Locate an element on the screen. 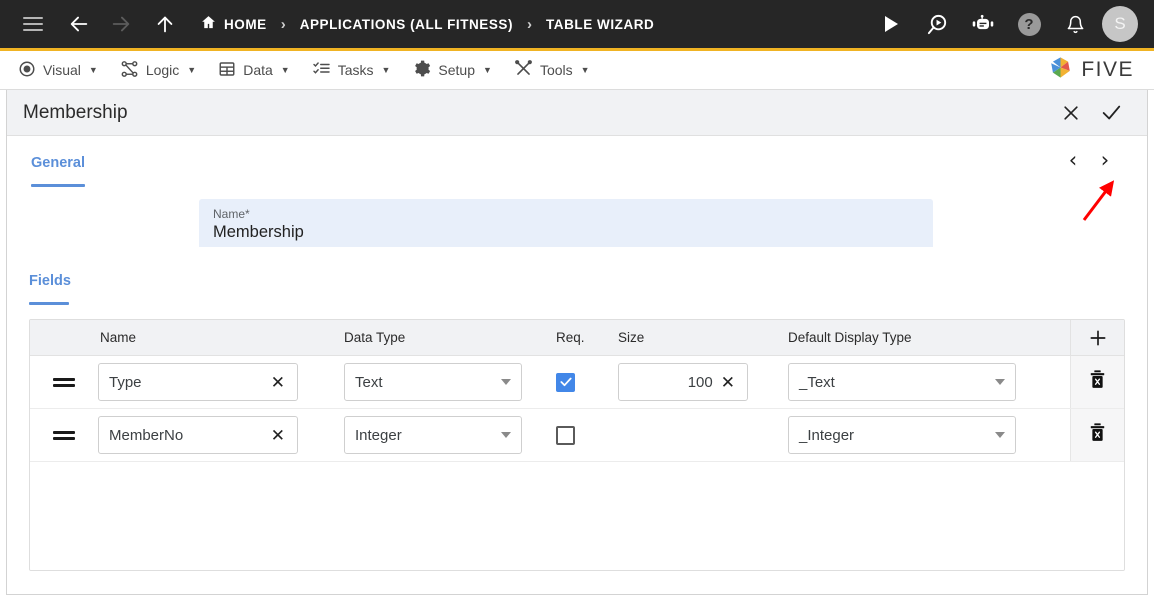 Image resolution: width=1154 pixels, height=601 pixels. field-name-cell-2: MemberNo ✕ is located at coordinates (221, 435).